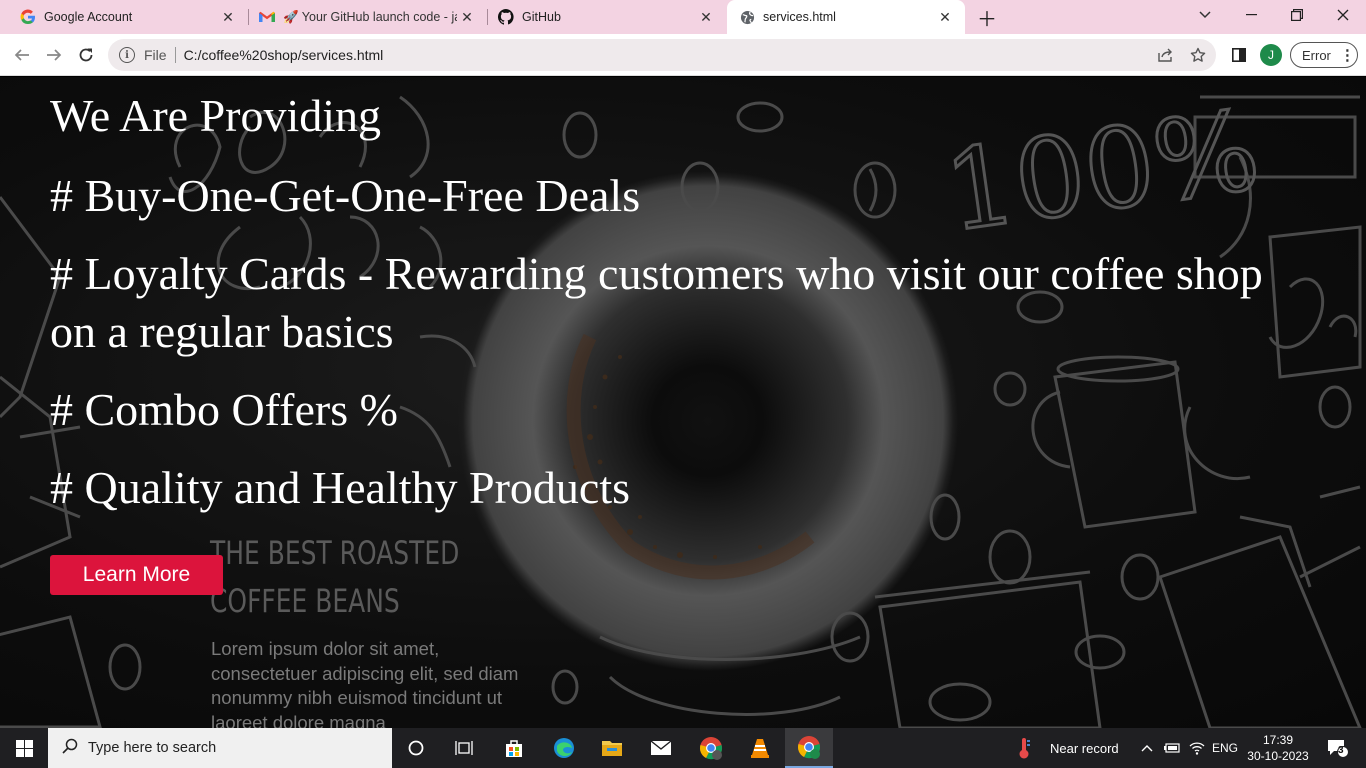 The height and width of the screenshot is (768, 1366). Describe the element at coordinates (1198, 55) in the screenshot. I see `bookmark-star-icon` at that location.